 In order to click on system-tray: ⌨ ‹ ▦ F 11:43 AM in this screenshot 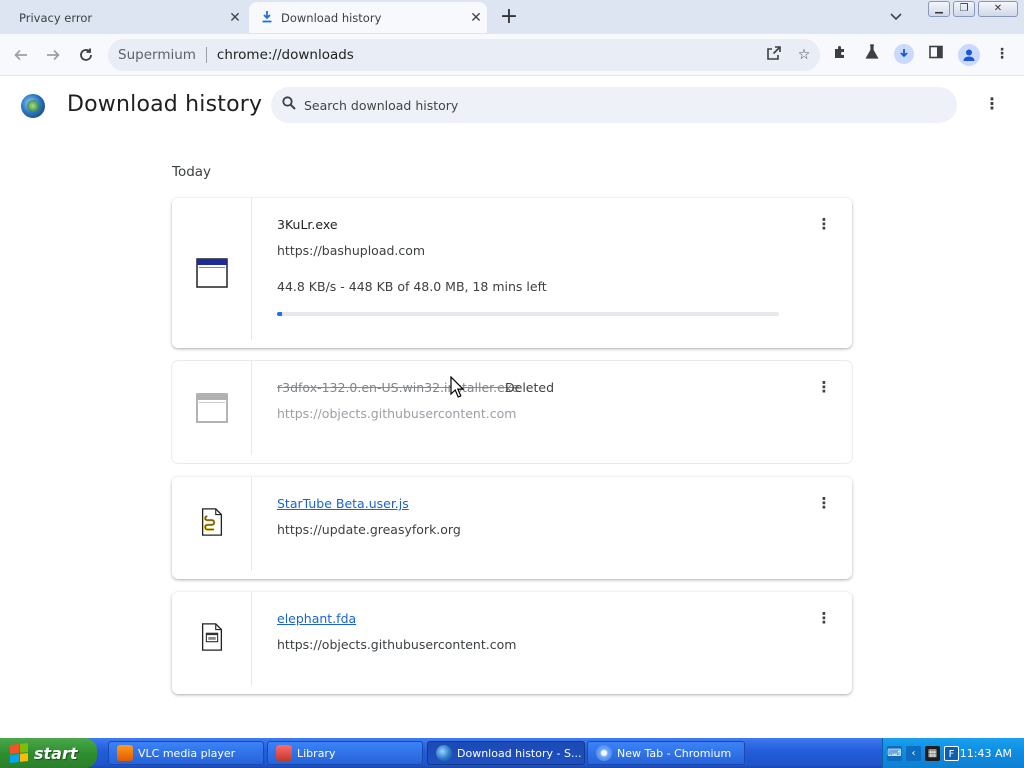, I will do `click(953, 753)`.